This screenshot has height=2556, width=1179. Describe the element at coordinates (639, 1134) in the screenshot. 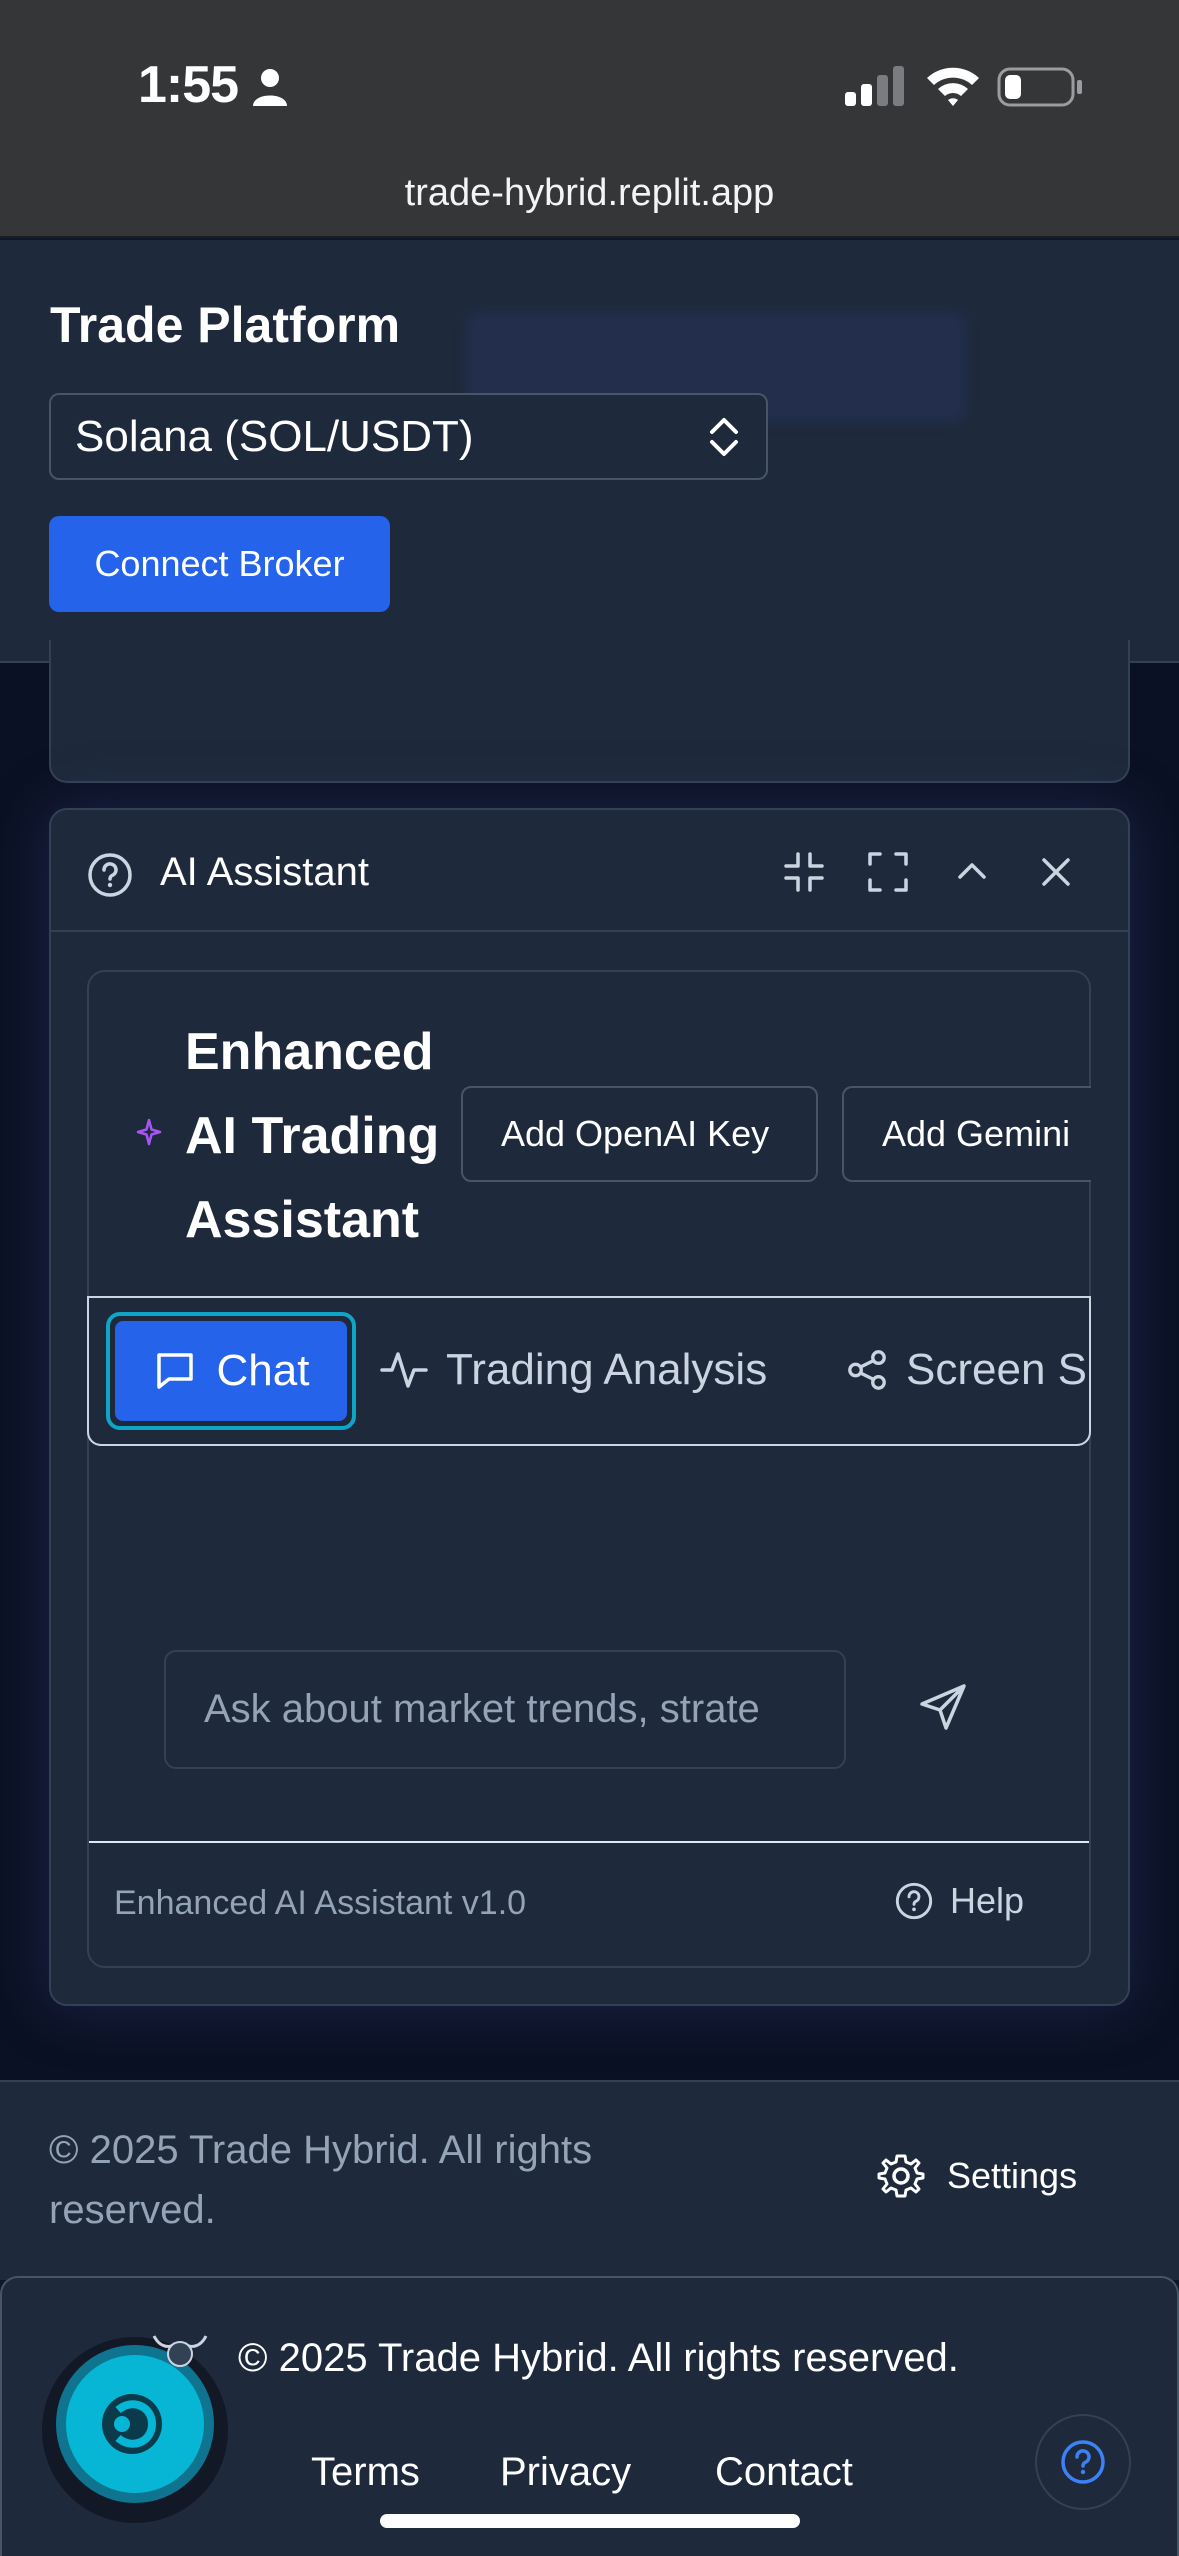

I see `add-openai-key-button: Add OpenAI Key` at that location.